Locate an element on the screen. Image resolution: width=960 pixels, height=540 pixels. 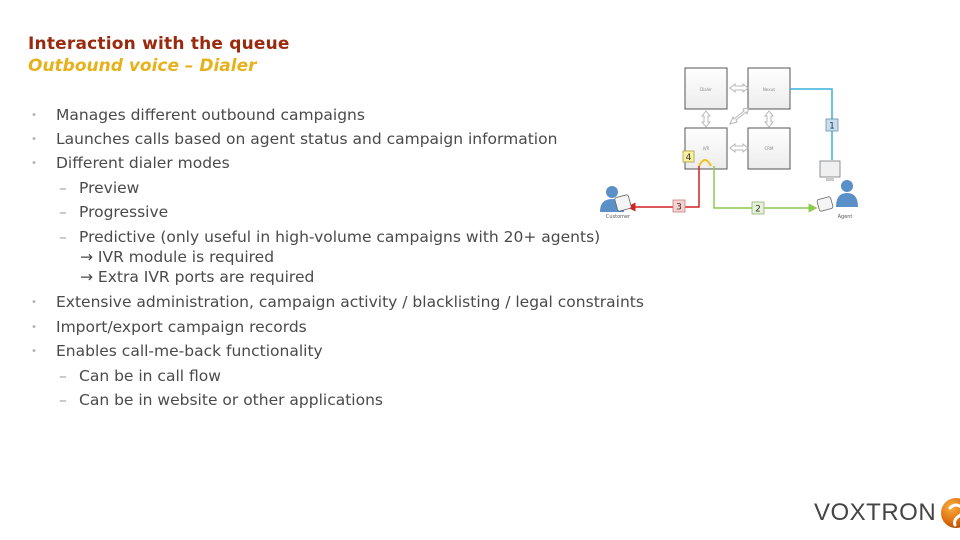
svg-text: 4 is located at coordinates (689, 158).